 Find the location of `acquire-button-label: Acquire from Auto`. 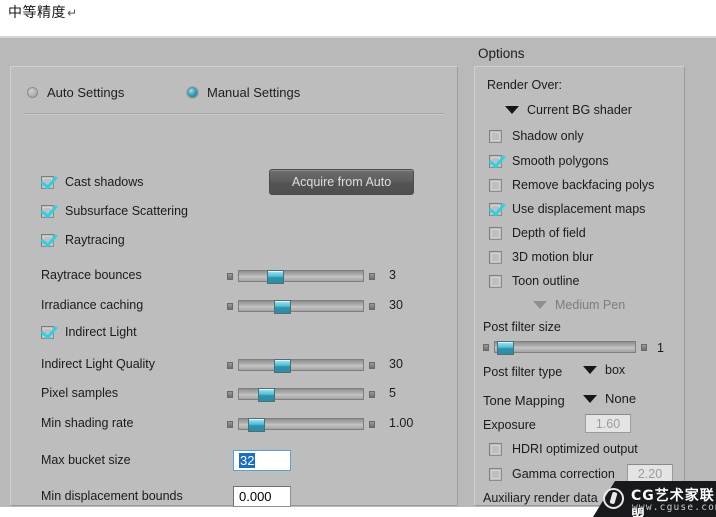

acquire-button-label: Acquire from Auto is located at coordinates (341, 182).